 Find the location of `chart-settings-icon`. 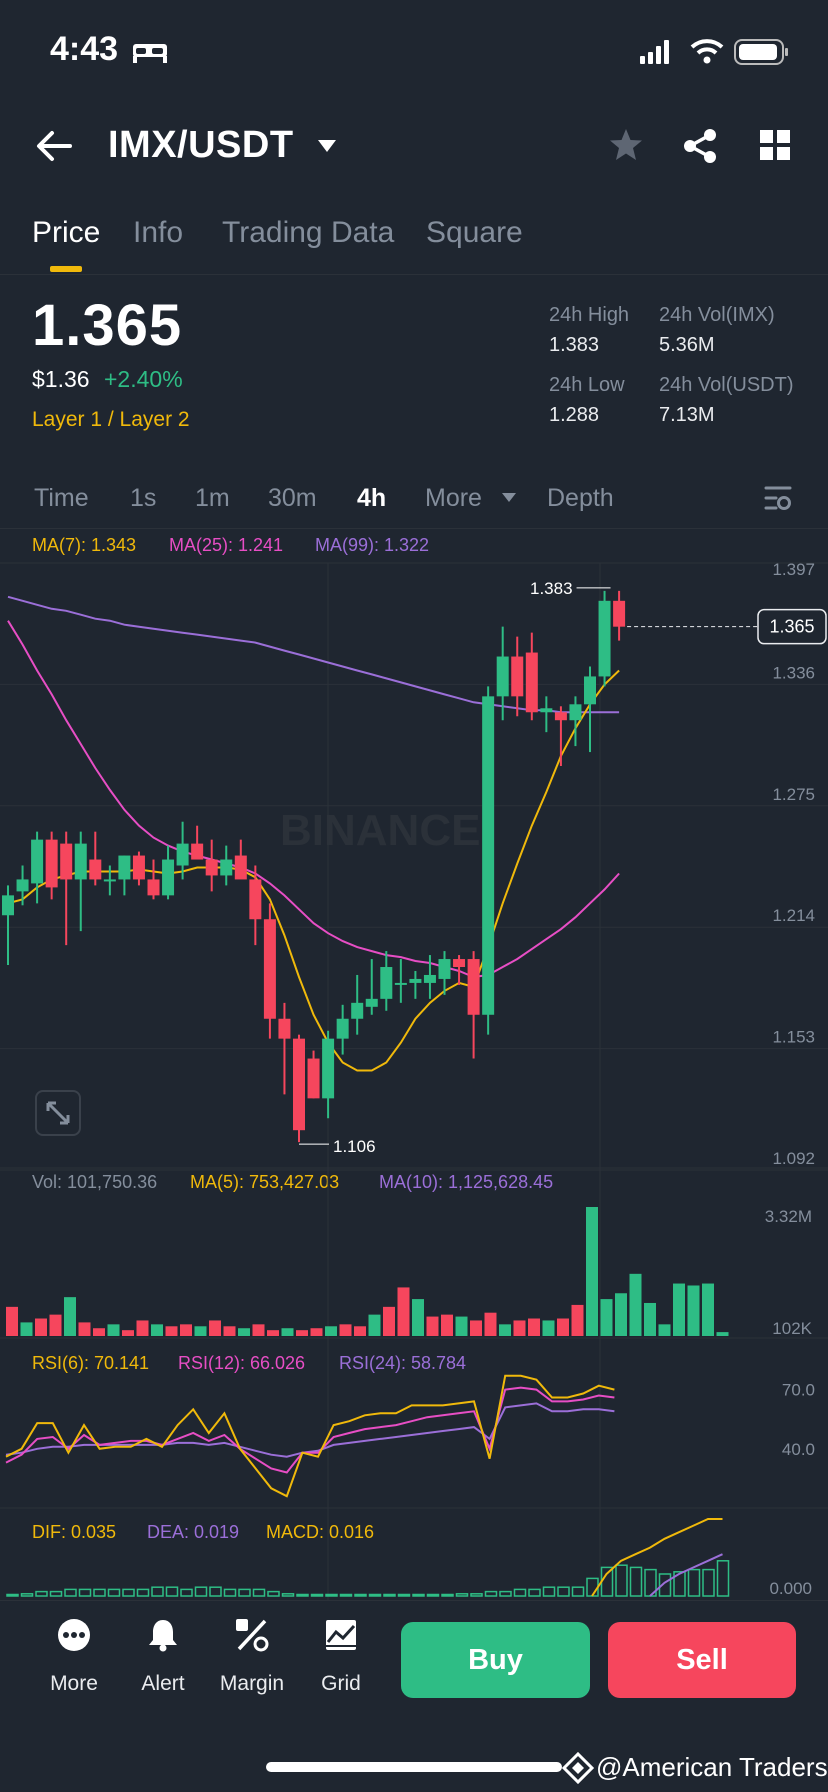

chart-settings-icon is located at coordinates (778, 498).